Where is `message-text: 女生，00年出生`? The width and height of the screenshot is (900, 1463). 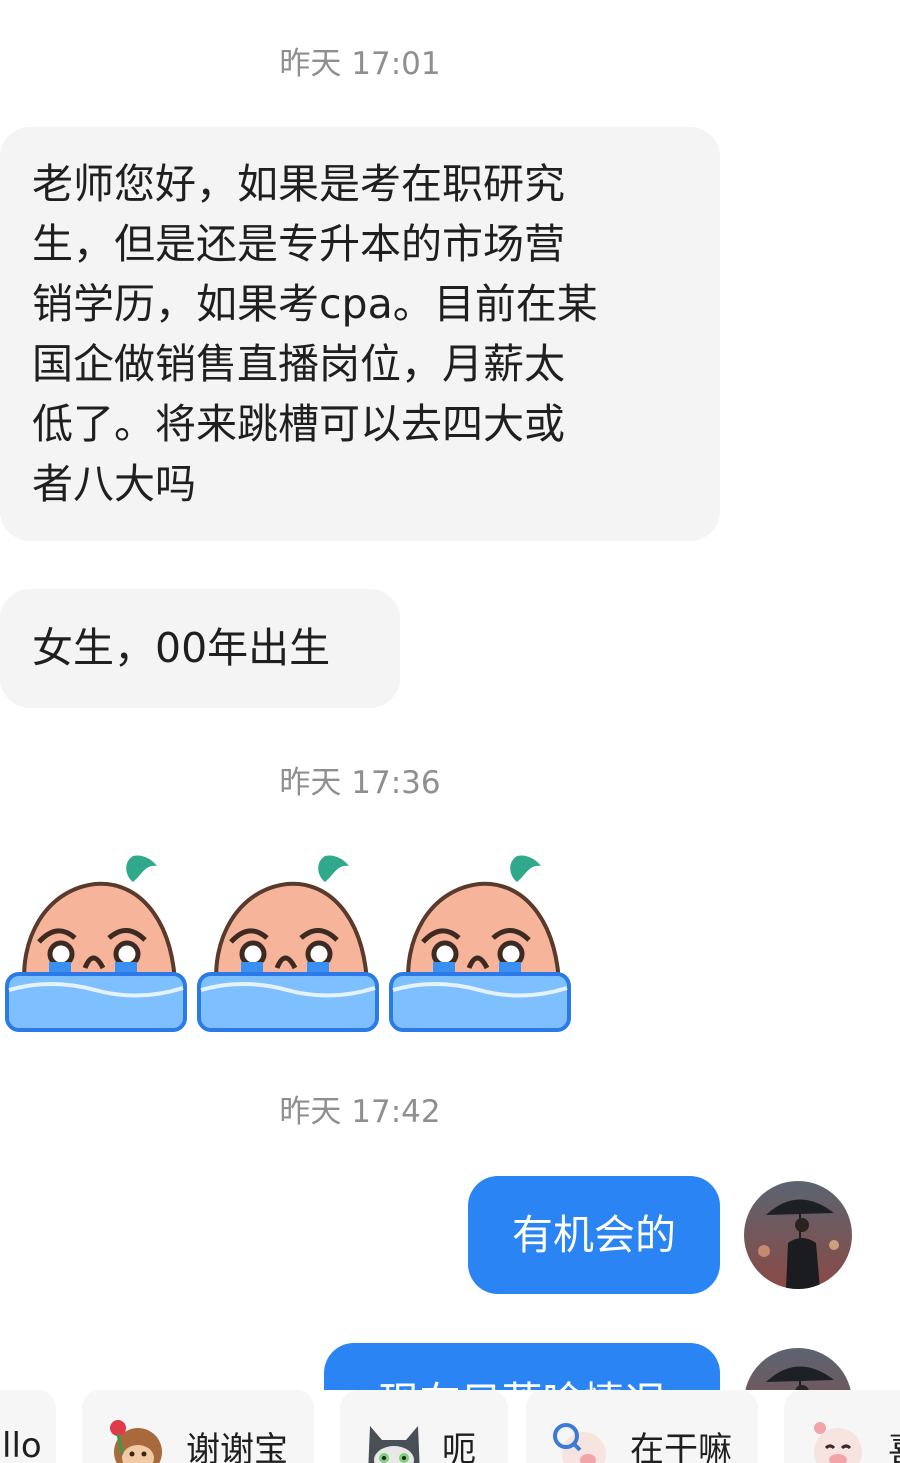
message-text: 女生，00年出生 is located at coordinates (181, 648).